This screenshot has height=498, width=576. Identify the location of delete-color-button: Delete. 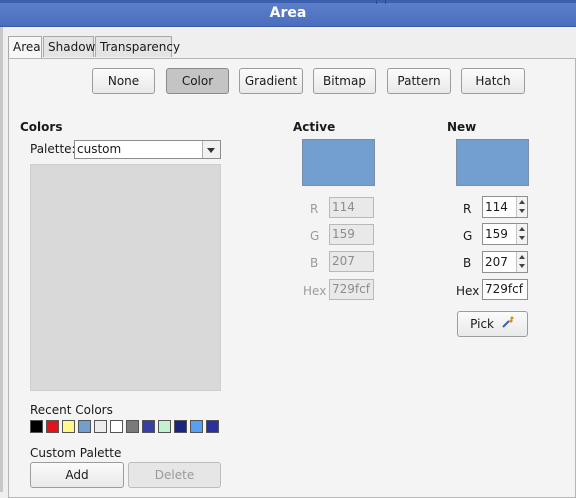
(174, 475).